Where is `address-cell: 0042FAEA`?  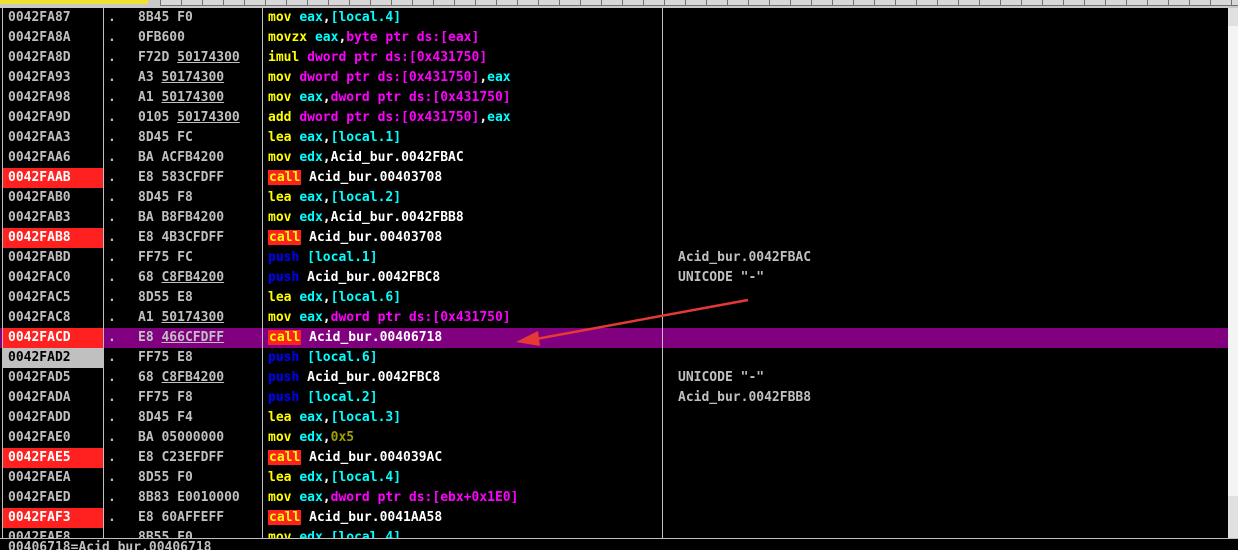 address-cell: 0042FAEA is located at coordinates (52, 478).